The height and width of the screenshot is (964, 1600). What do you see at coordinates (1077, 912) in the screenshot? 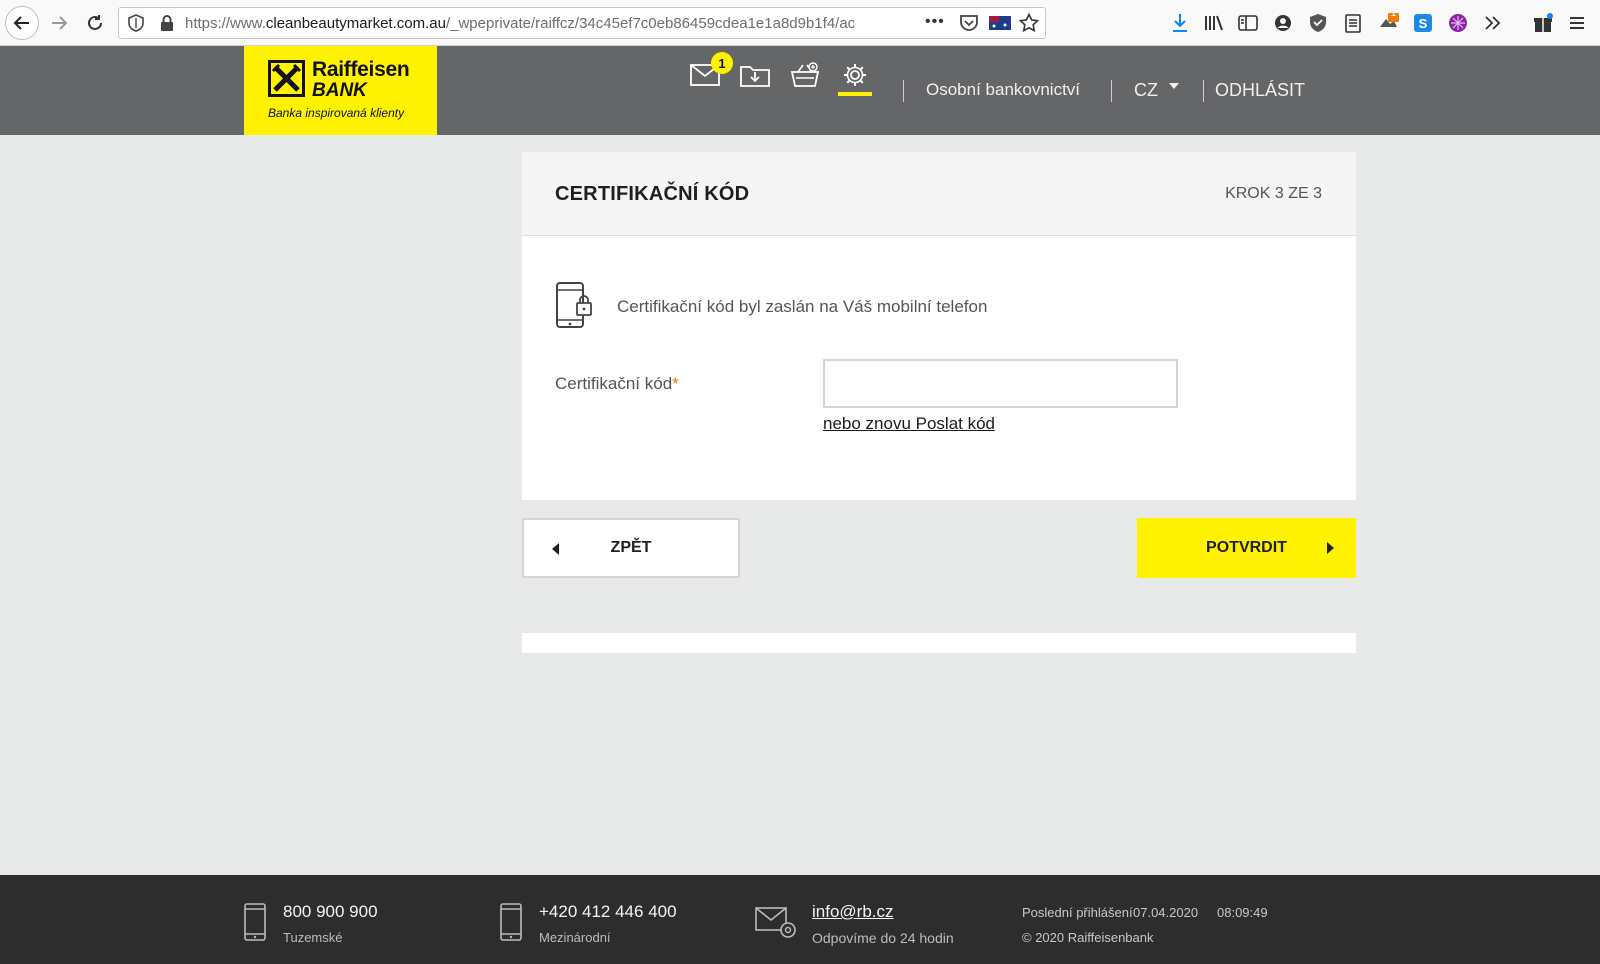
I see `last-login-label: Poslední přihlášení` at bounding box center [1077, 912].